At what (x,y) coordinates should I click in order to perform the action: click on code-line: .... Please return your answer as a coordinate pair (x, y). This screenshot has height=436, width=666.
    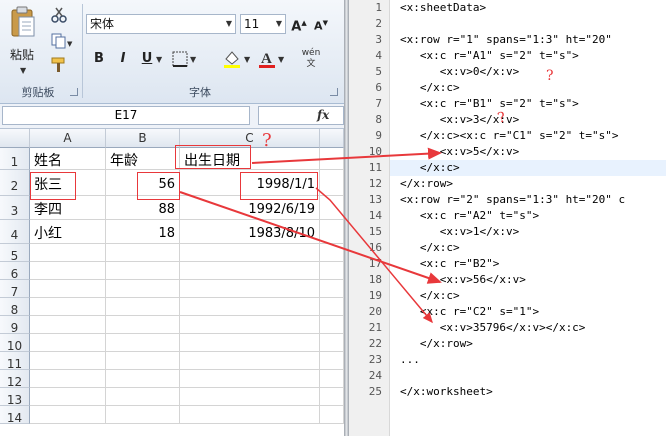
    Looking at the image, I should click on (410, 359).